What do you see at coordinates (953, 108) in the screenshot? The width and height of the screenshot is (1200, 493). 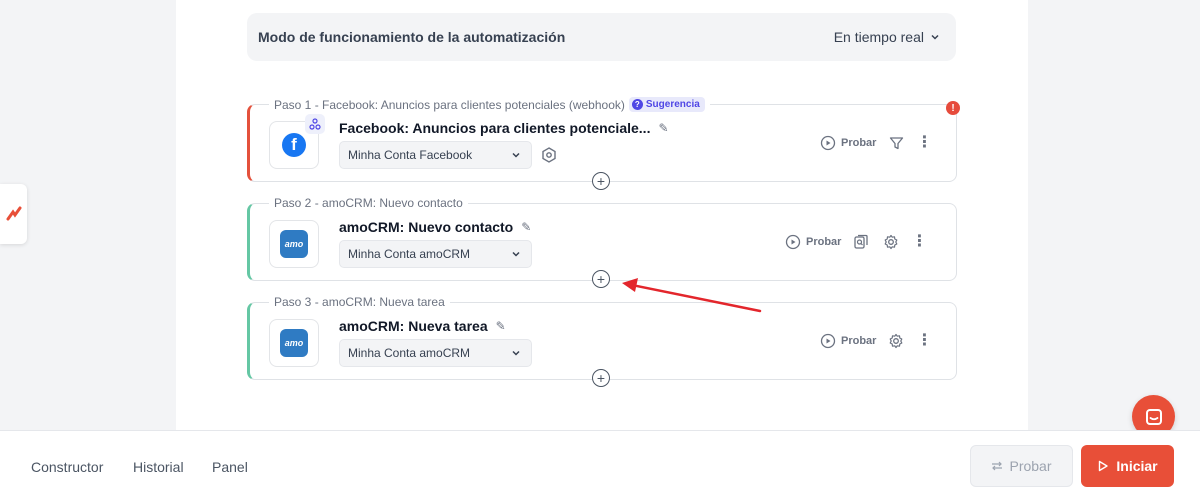 I see `alert-icon: !` at bounding box center [953, 108].